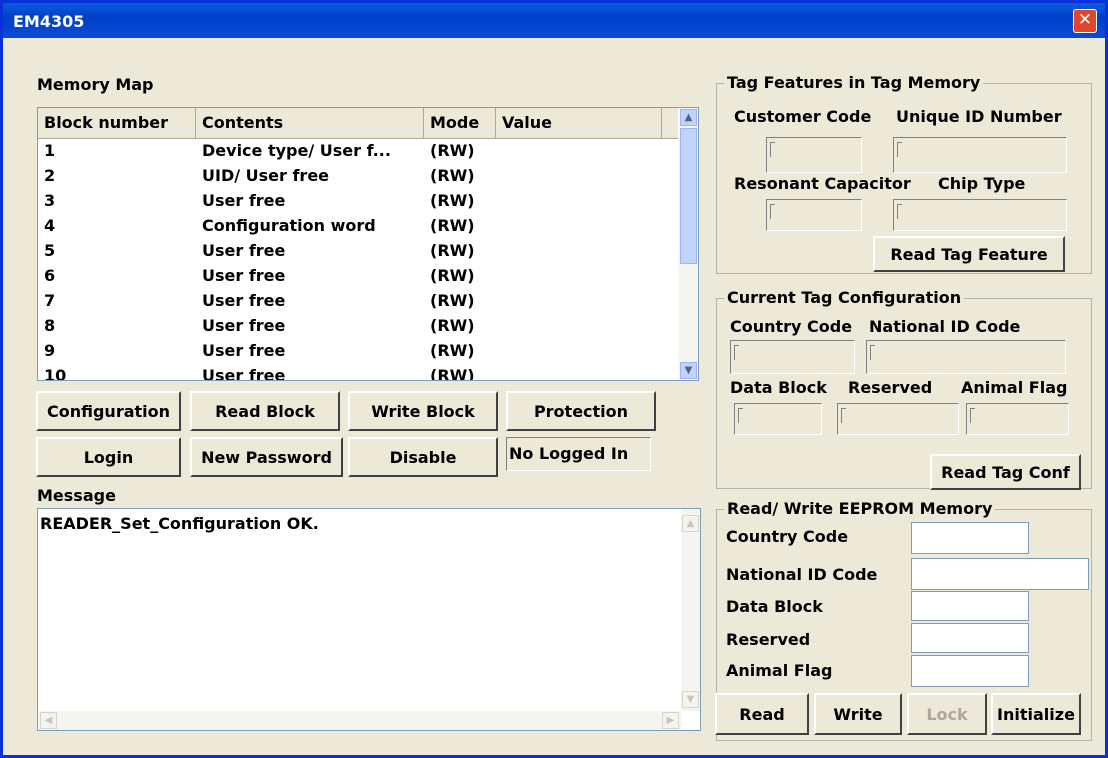 The width and height of the screenshot is (1108, 758). Describe the element at coordinates (898, 419) in the screenshot. I see `reserved-field` at that location.